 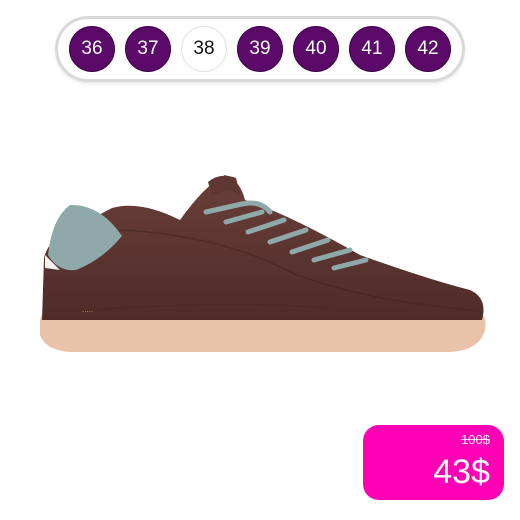 I want to click on old-price: 100$, so click(x=475, y=439).